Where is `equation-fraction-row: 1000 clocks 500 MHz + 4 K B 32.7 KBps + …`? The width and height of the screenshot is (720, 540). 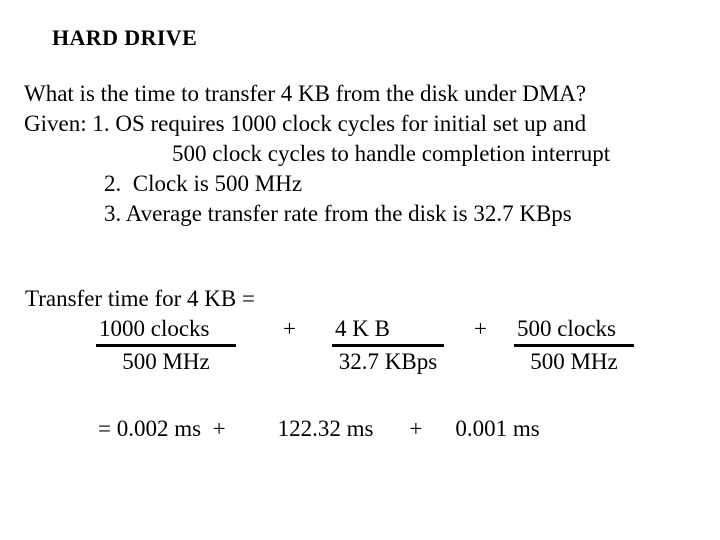
equation-fraction-row: 1000 clocks 500 MHz + 4 K B 32.7 KBps + … is located at coordinates (369, 345).